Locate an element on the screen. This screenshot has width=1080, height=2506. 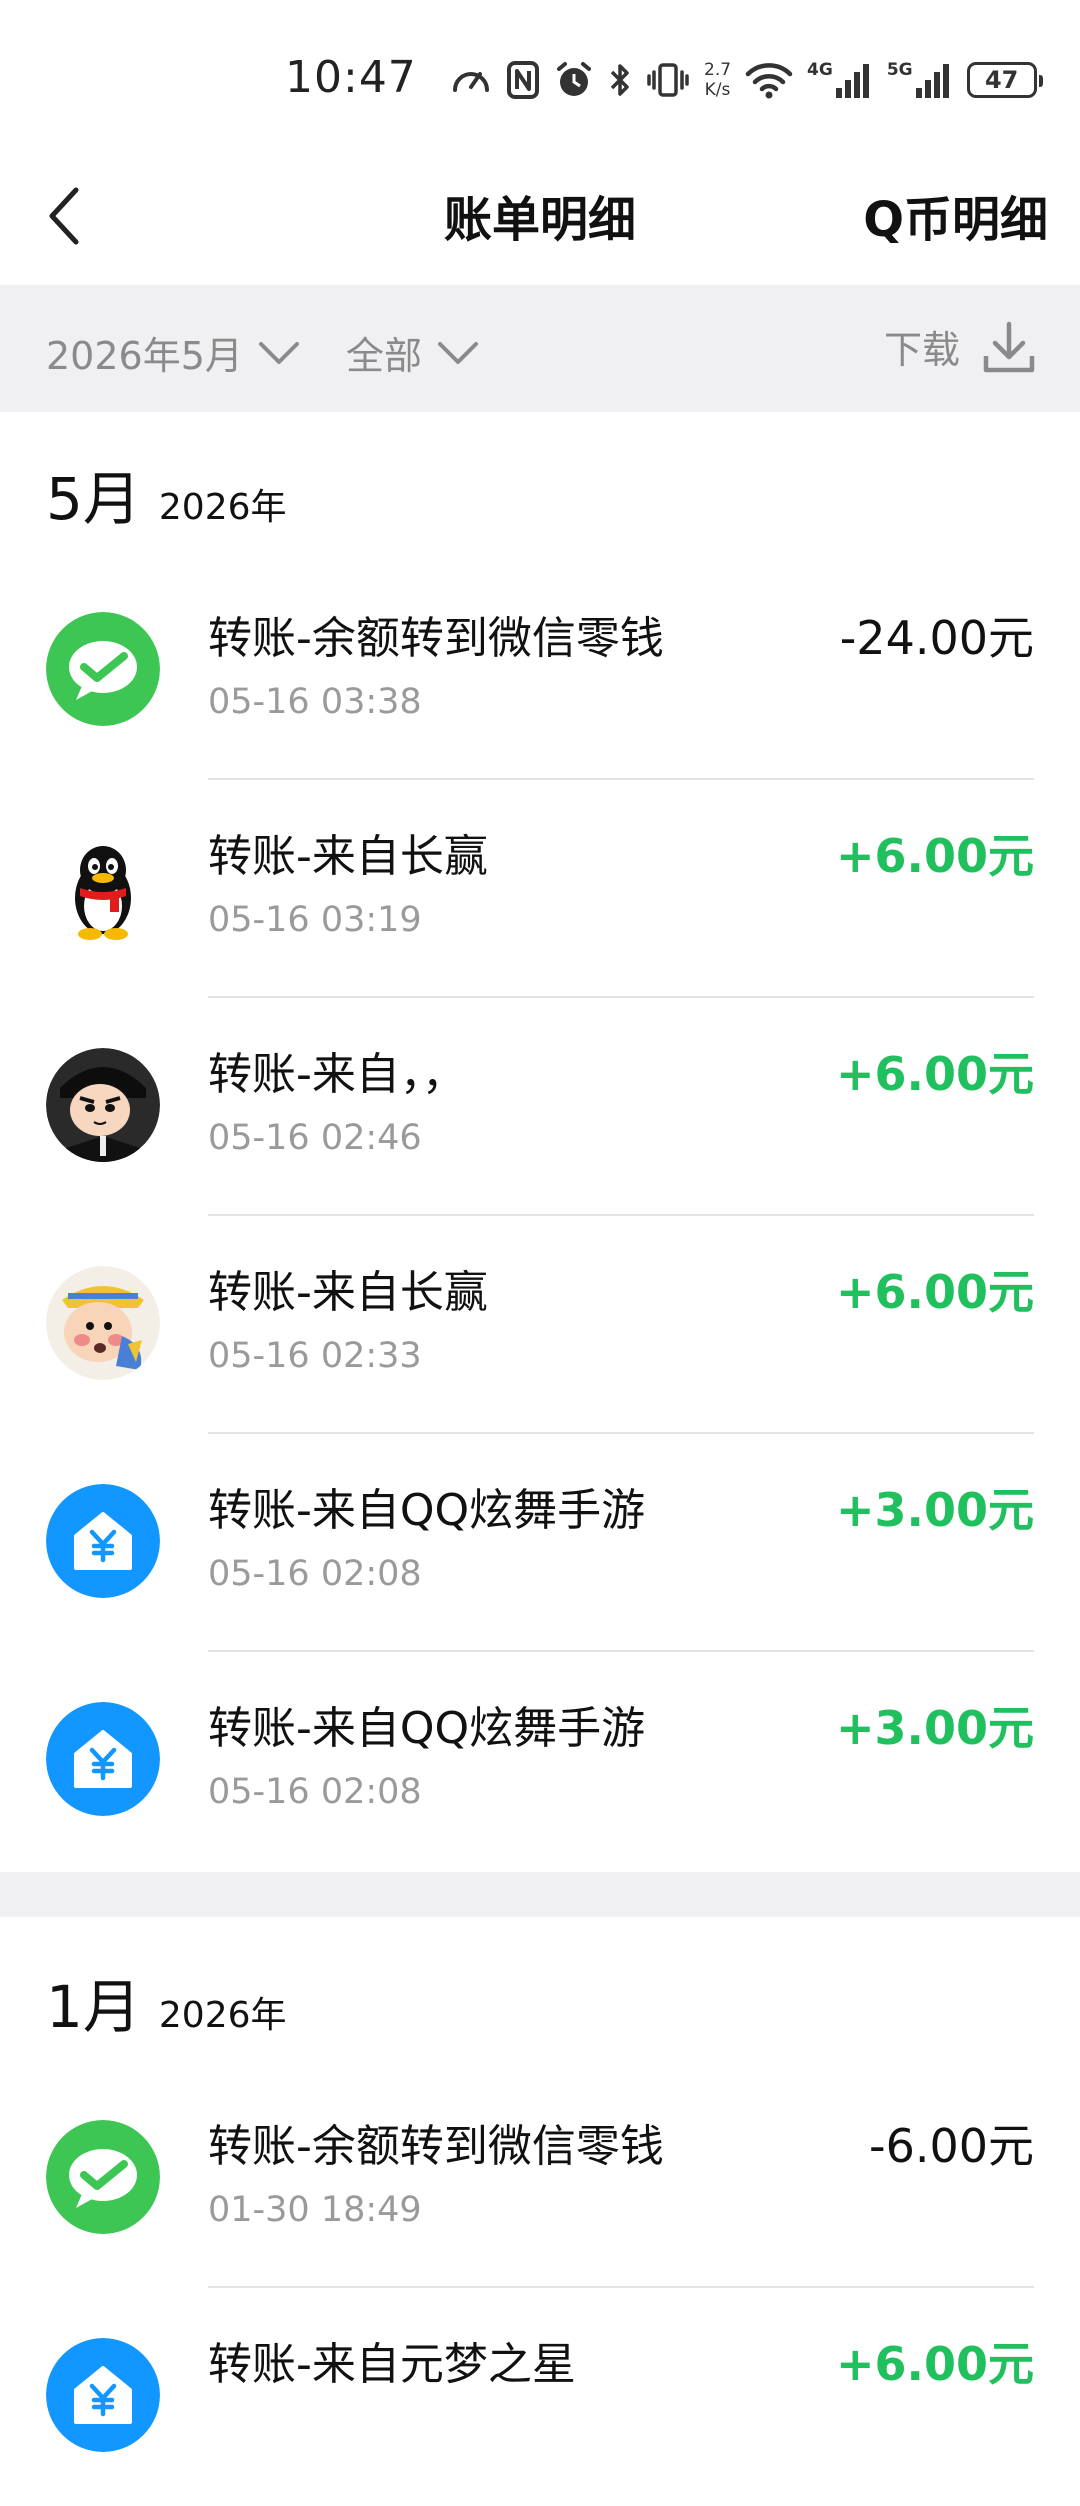
transaction-time: 05-16 03:19 is located at coordinates (315, 920).